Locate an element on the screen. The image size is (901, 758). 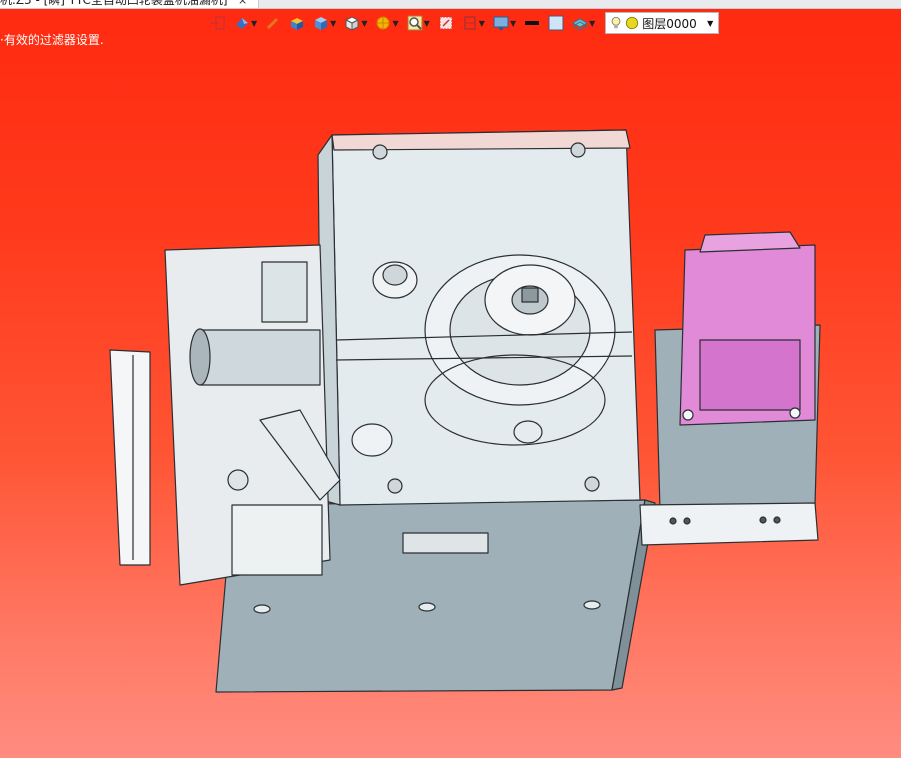
layer-select: 图层0000 ▼ is located at coordinates (662, 23).